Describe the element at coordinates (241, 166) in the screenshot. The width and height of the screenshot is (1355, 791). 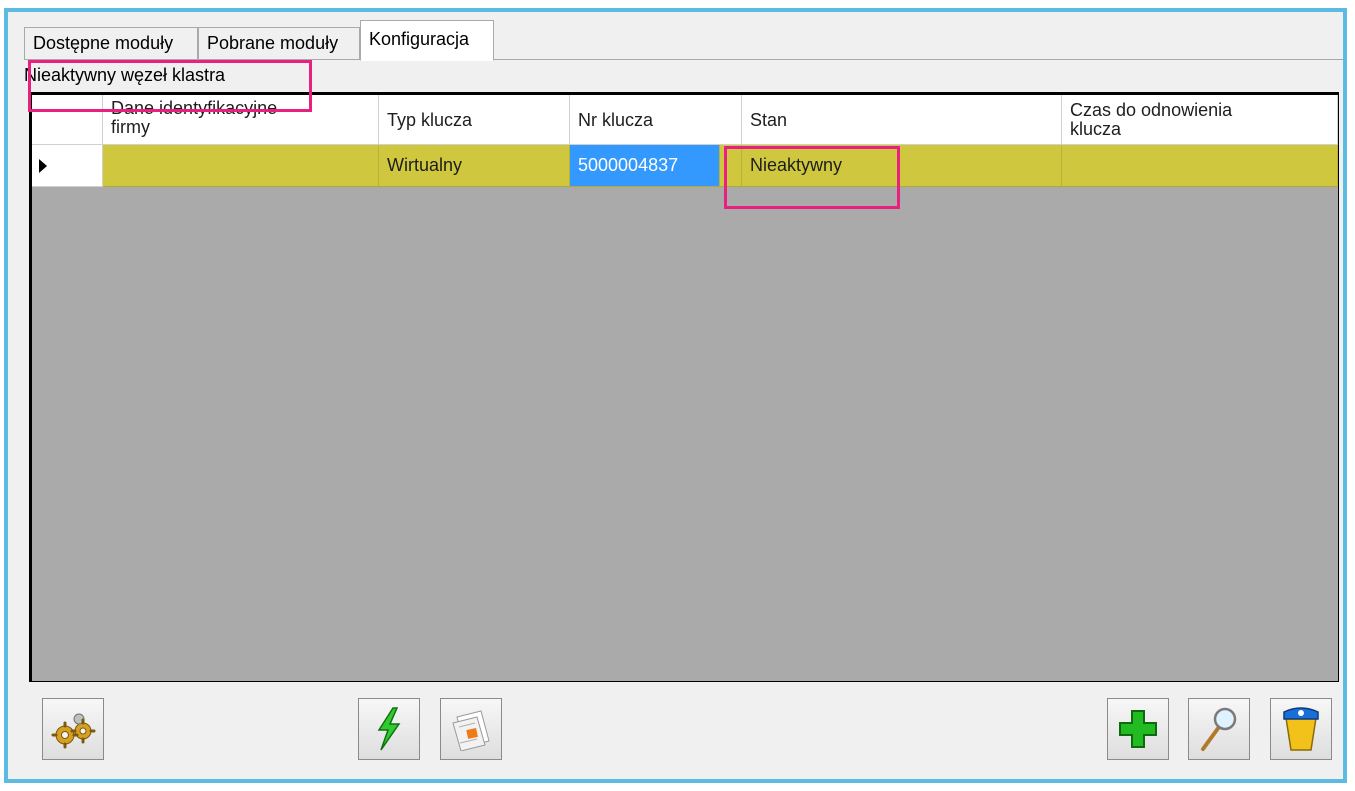
I see `cell-firm` at that location.